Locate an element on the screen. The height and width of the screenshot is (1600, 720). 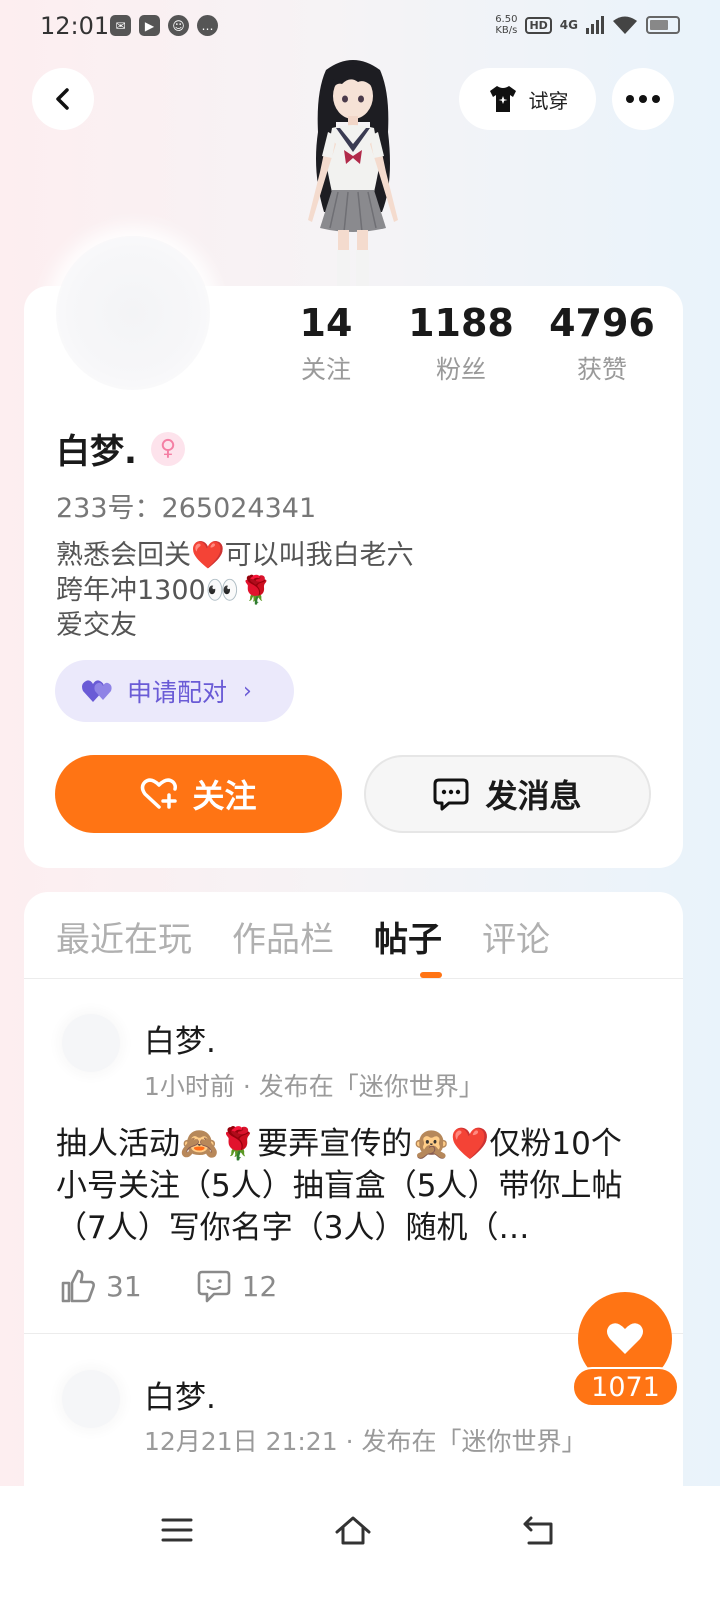
hd-icon: HD is located at coordinates (538, 25).